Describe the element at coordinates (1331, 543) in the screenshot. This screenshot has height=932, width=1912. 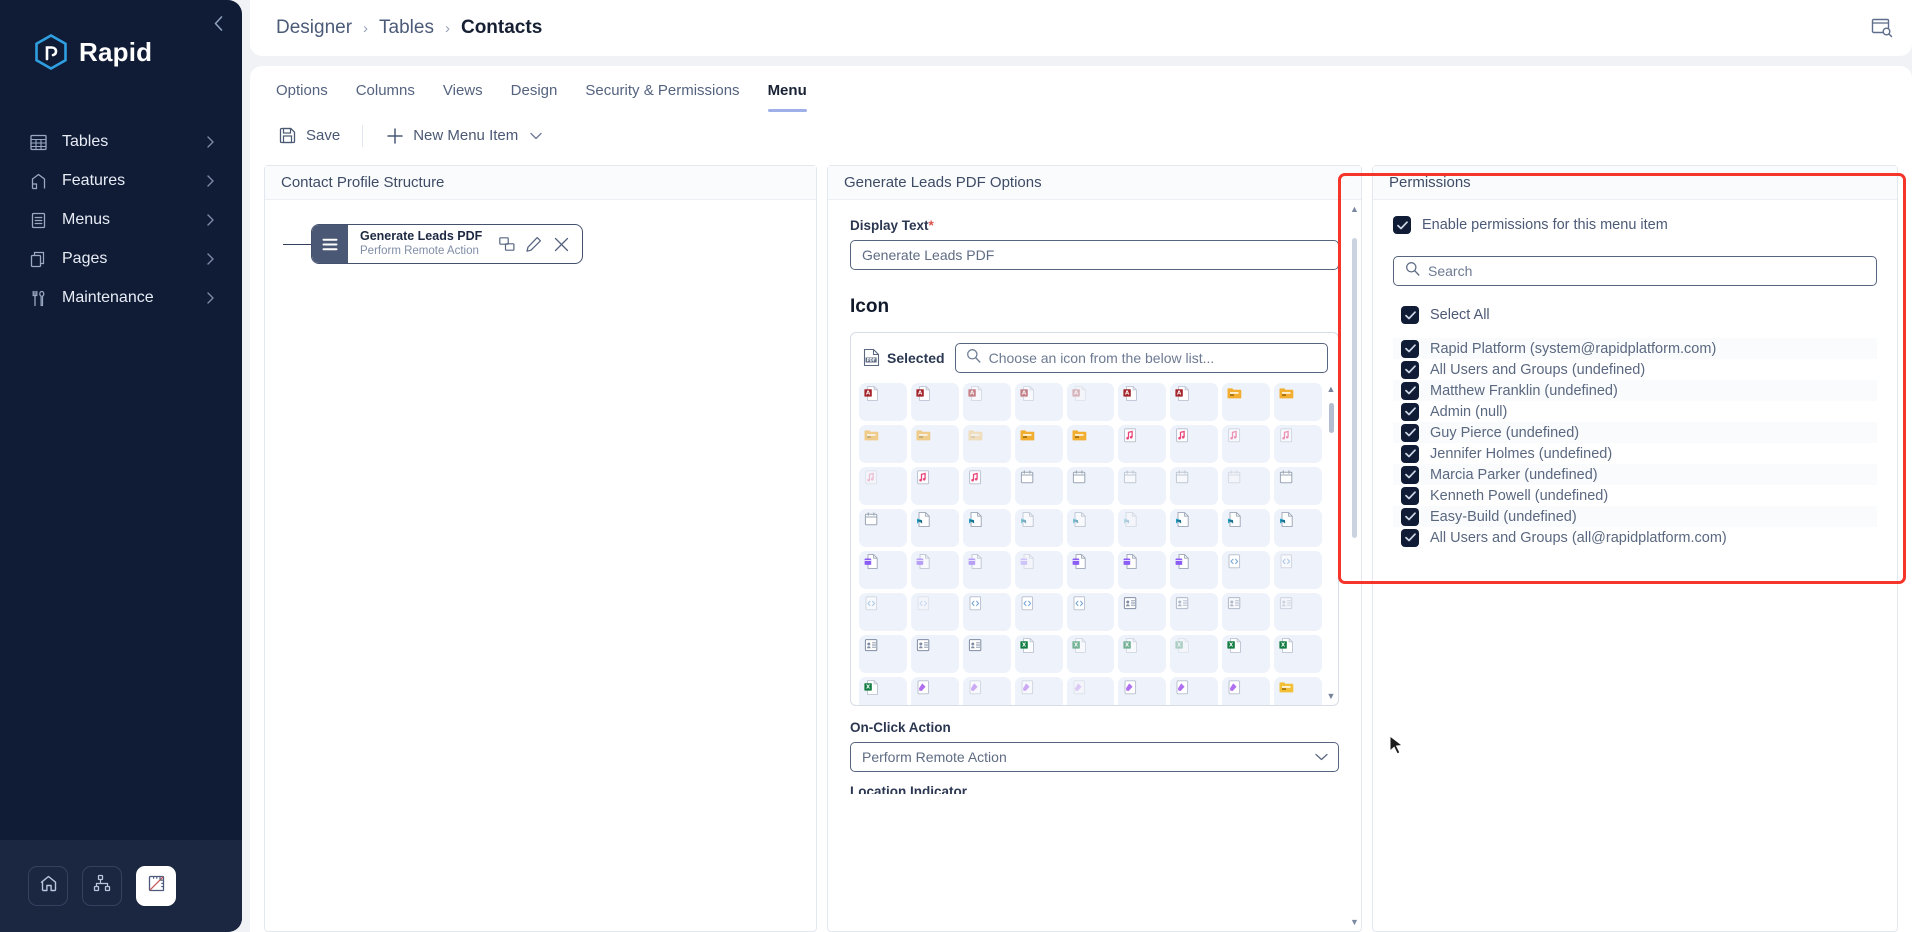
I see `scroll-track` at that location.